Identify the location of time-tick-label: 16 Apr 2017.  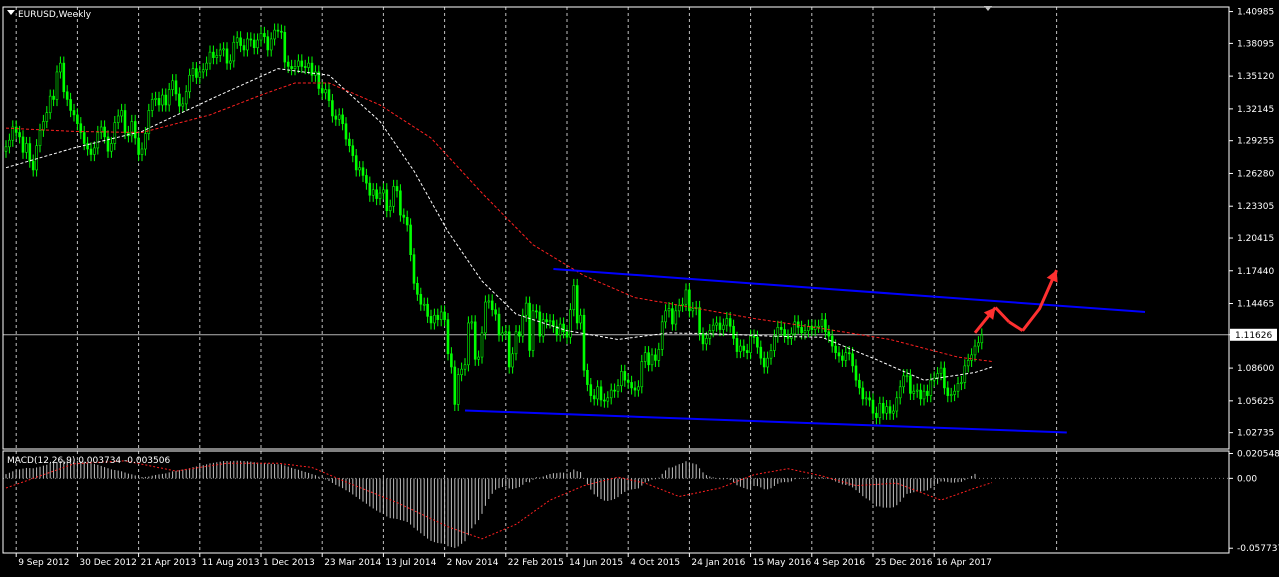
(964, 563).